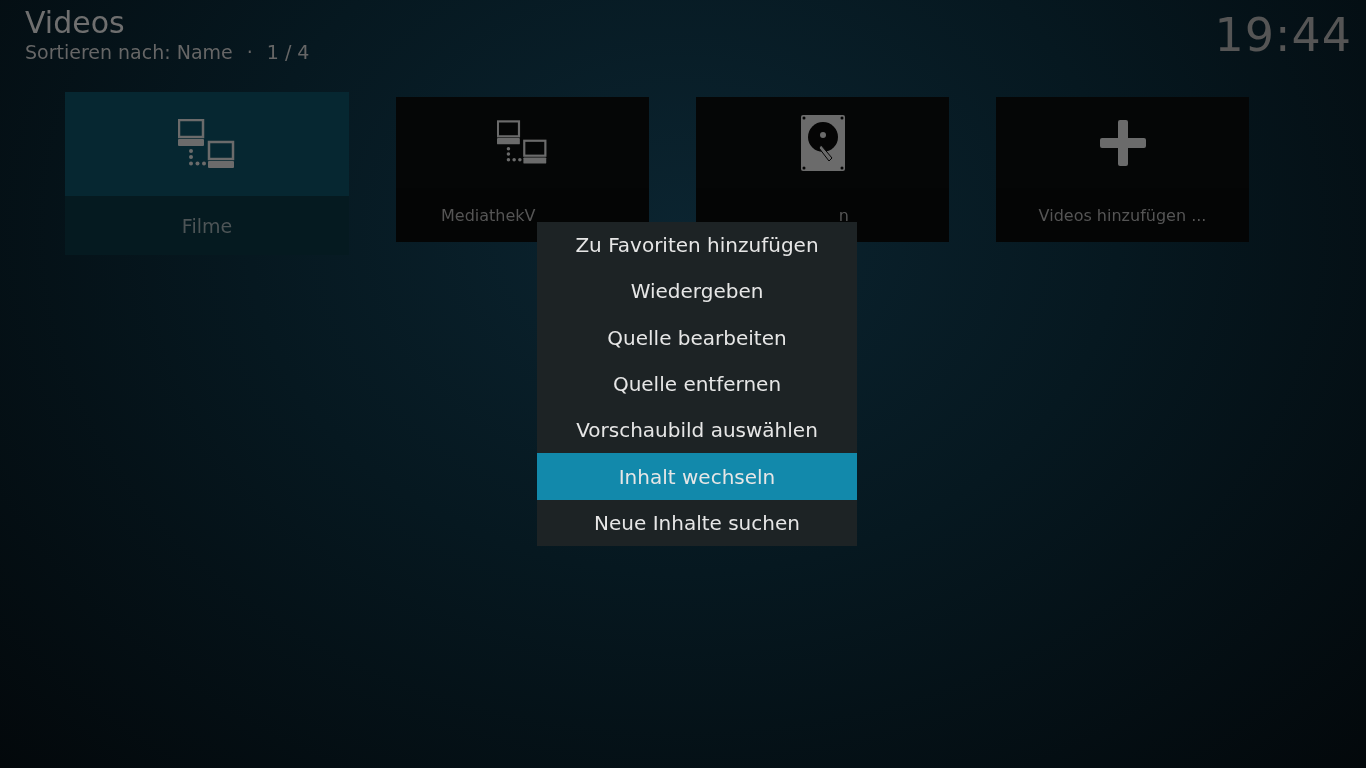 Image resolution: width=1366 pixels, height=768 pixels. I want to click on page-counter: 1 / 4, so click(288, 52).